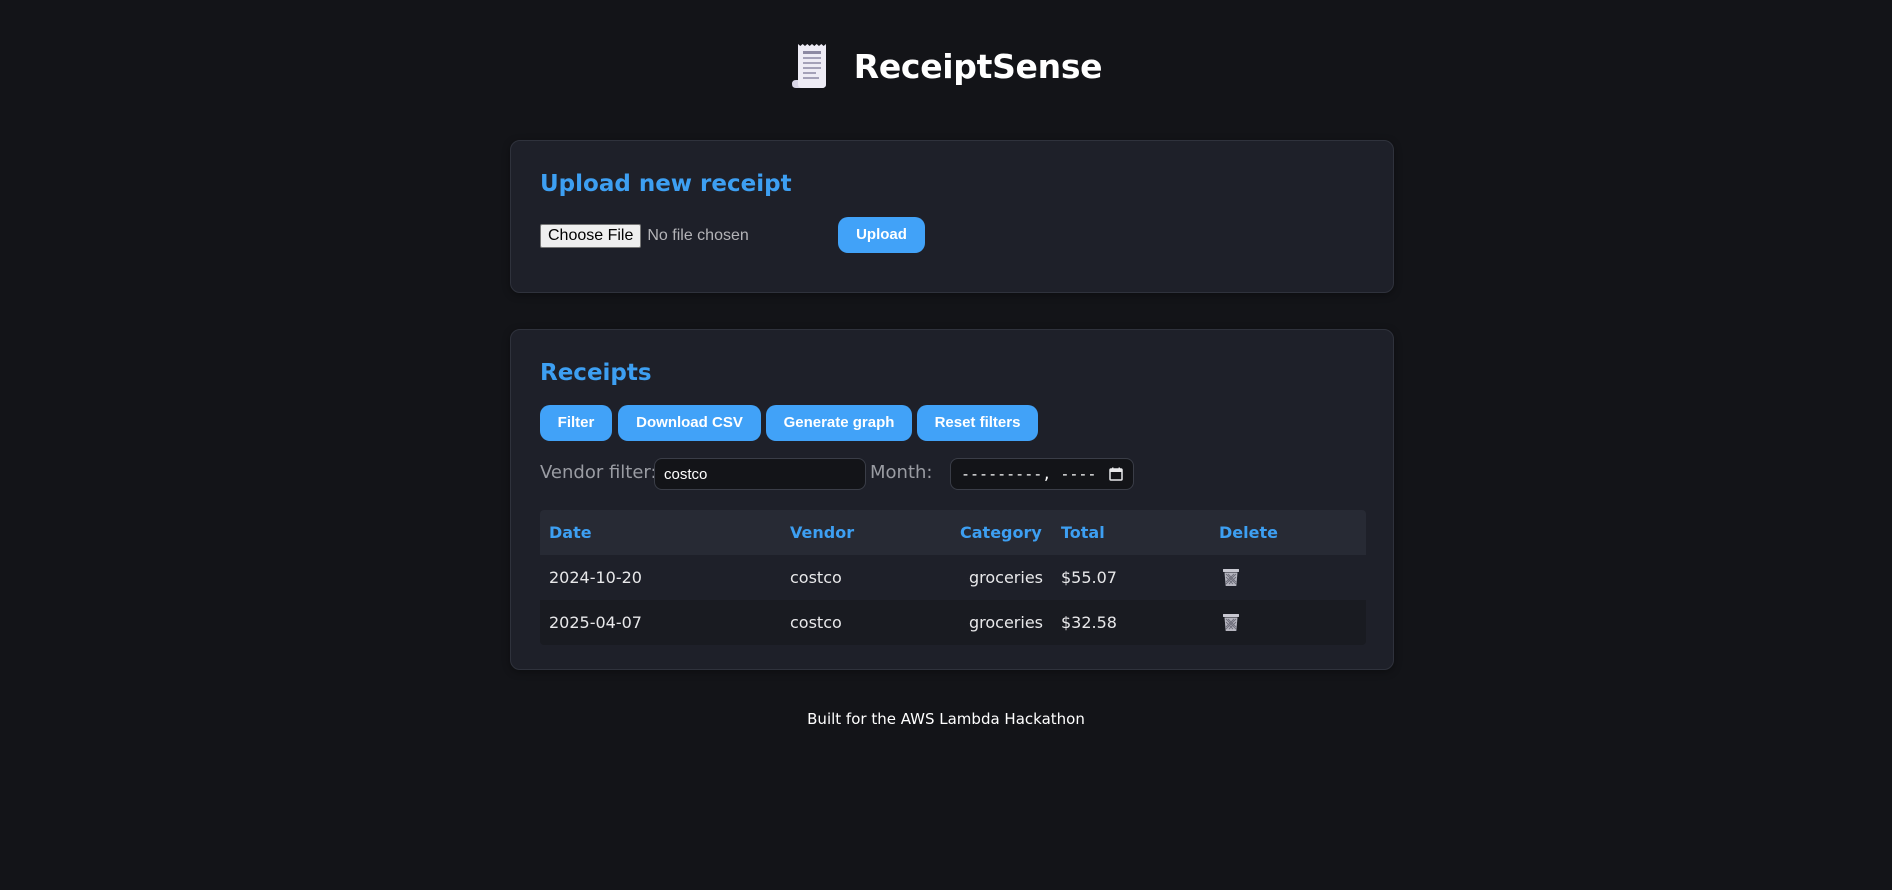 This screenshot has height=890, width=1892. I want to click on file-picker: Choose File No file chosen, so click(644, 236).